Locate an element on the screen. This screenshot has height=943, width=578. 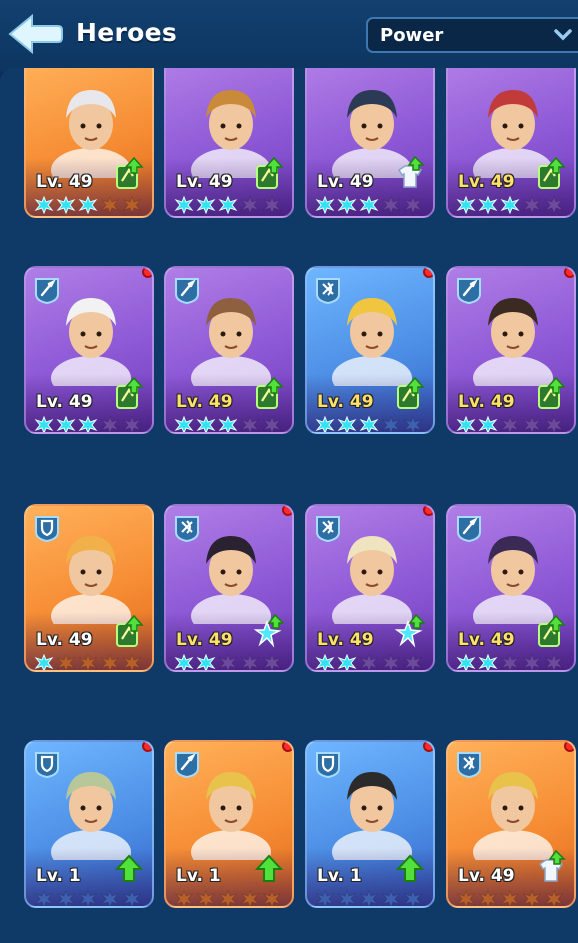
marksman-class-icon is located at coordinates (328, 290).